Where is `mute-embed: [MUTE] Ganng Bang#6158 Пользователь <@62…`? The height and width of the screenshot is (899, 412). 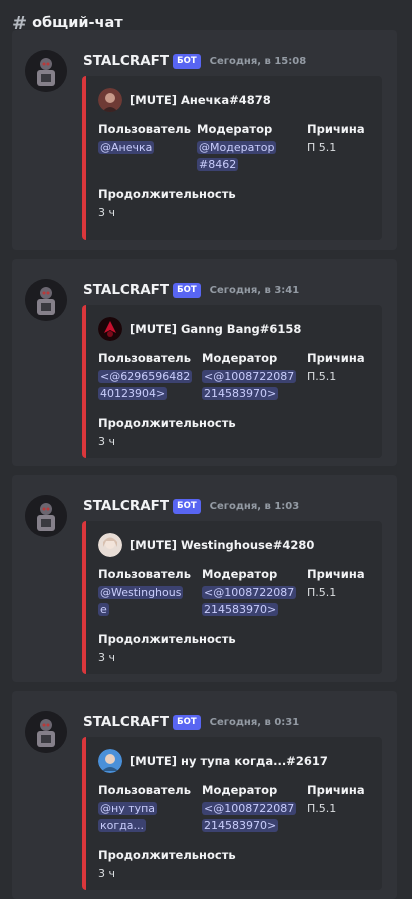 mute-embed: [MUTE] Ganng Bang#6158 Пользователь <@62… is located at coordinates (232, 381).